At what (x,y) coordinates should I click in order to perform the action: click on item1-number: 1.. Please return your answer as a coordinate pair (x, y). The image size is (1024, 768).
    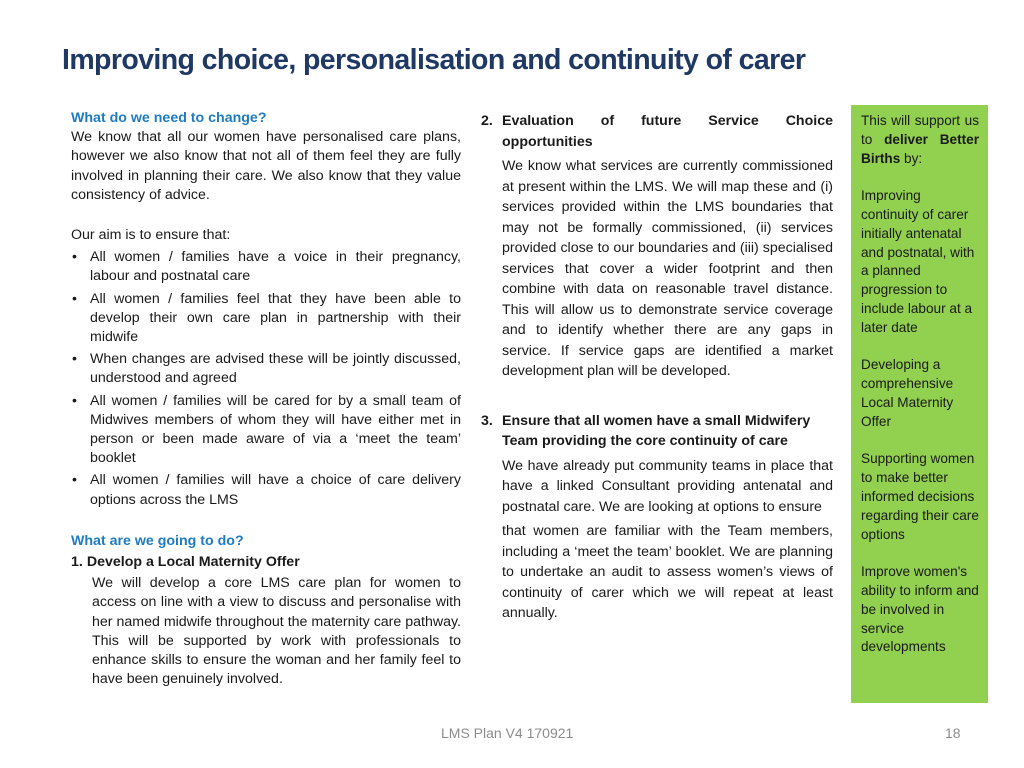
    Looking at the image, I should click on (77, 562).